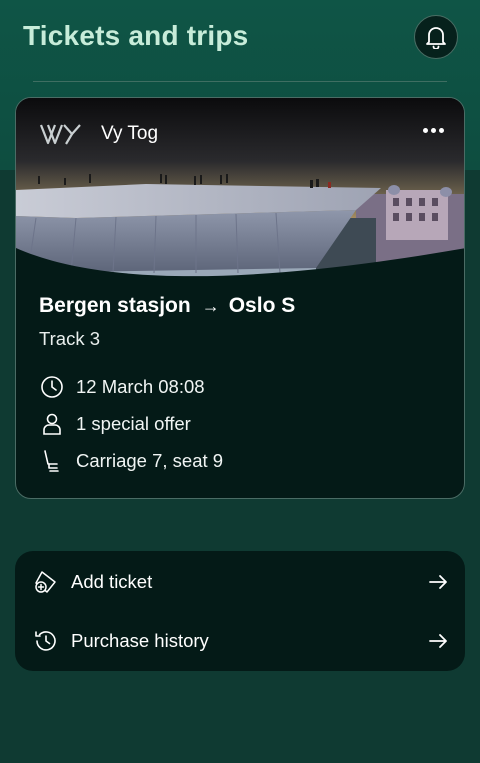 This screenshot has height=763, width=480. I want to click on route-arrow-icon: →, so click(210, 305).